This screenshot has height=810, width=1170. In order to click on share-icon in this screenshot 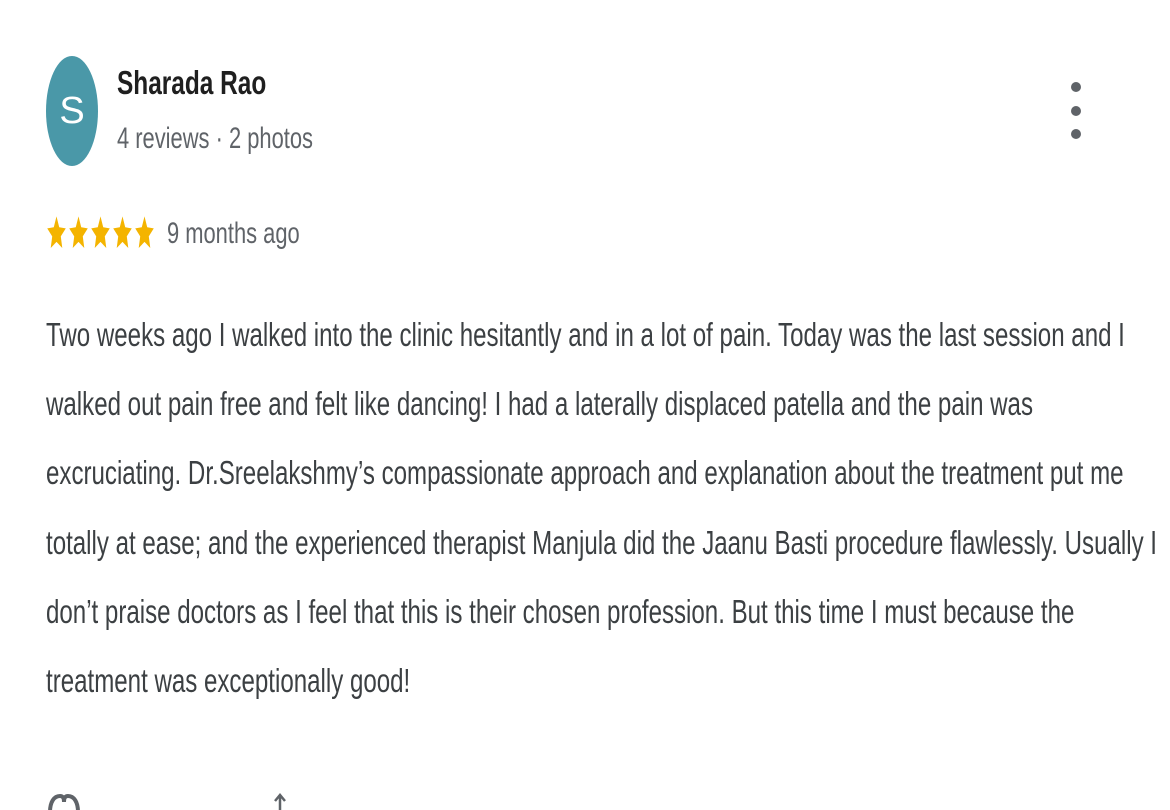, I will do `click(280, 801)`.